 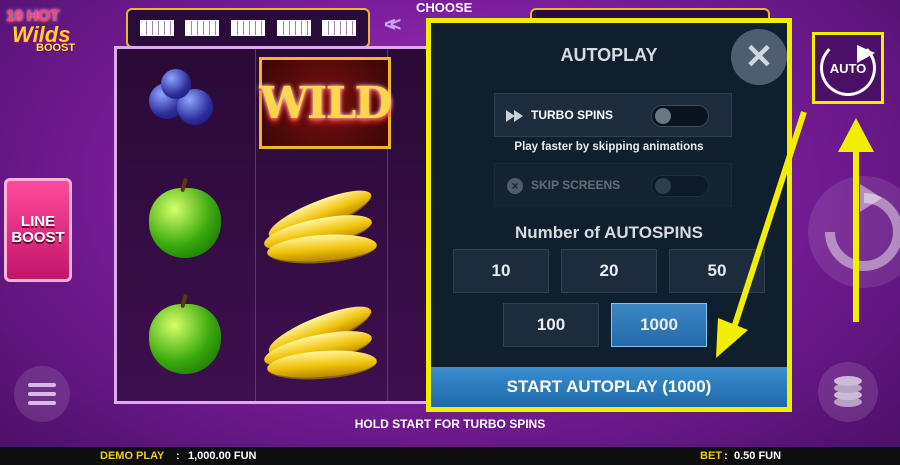 I want to click on choose-label: CHOOSE, so click(x=444, y=7).